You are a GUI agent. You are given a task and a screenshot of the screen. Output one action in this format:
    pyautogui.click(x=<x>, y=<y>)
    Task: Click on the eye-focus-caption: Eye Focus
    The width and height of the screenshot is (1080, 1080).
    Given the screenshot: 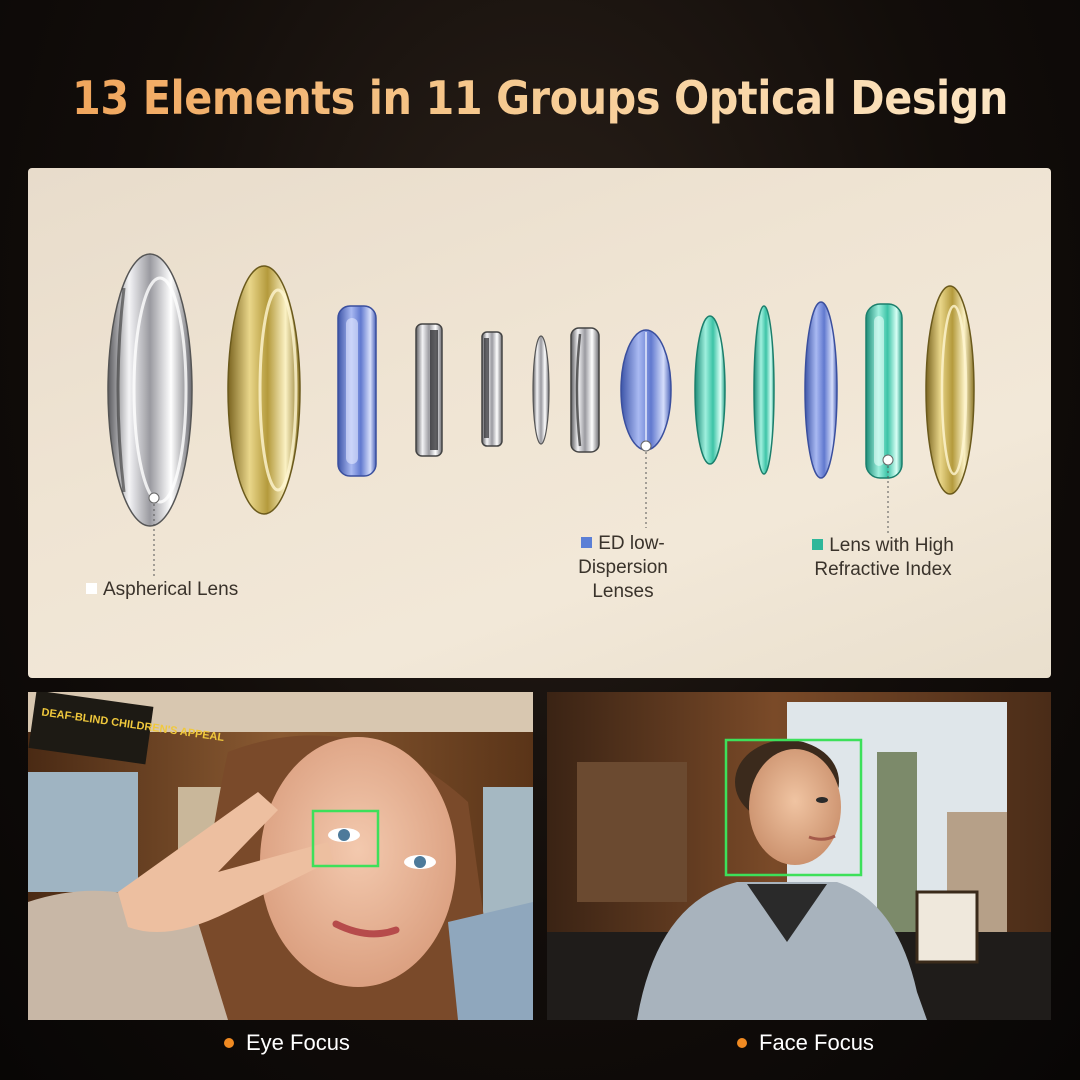 What is the action you would take?
    pyautogui.click(x=287, y=1043)
    